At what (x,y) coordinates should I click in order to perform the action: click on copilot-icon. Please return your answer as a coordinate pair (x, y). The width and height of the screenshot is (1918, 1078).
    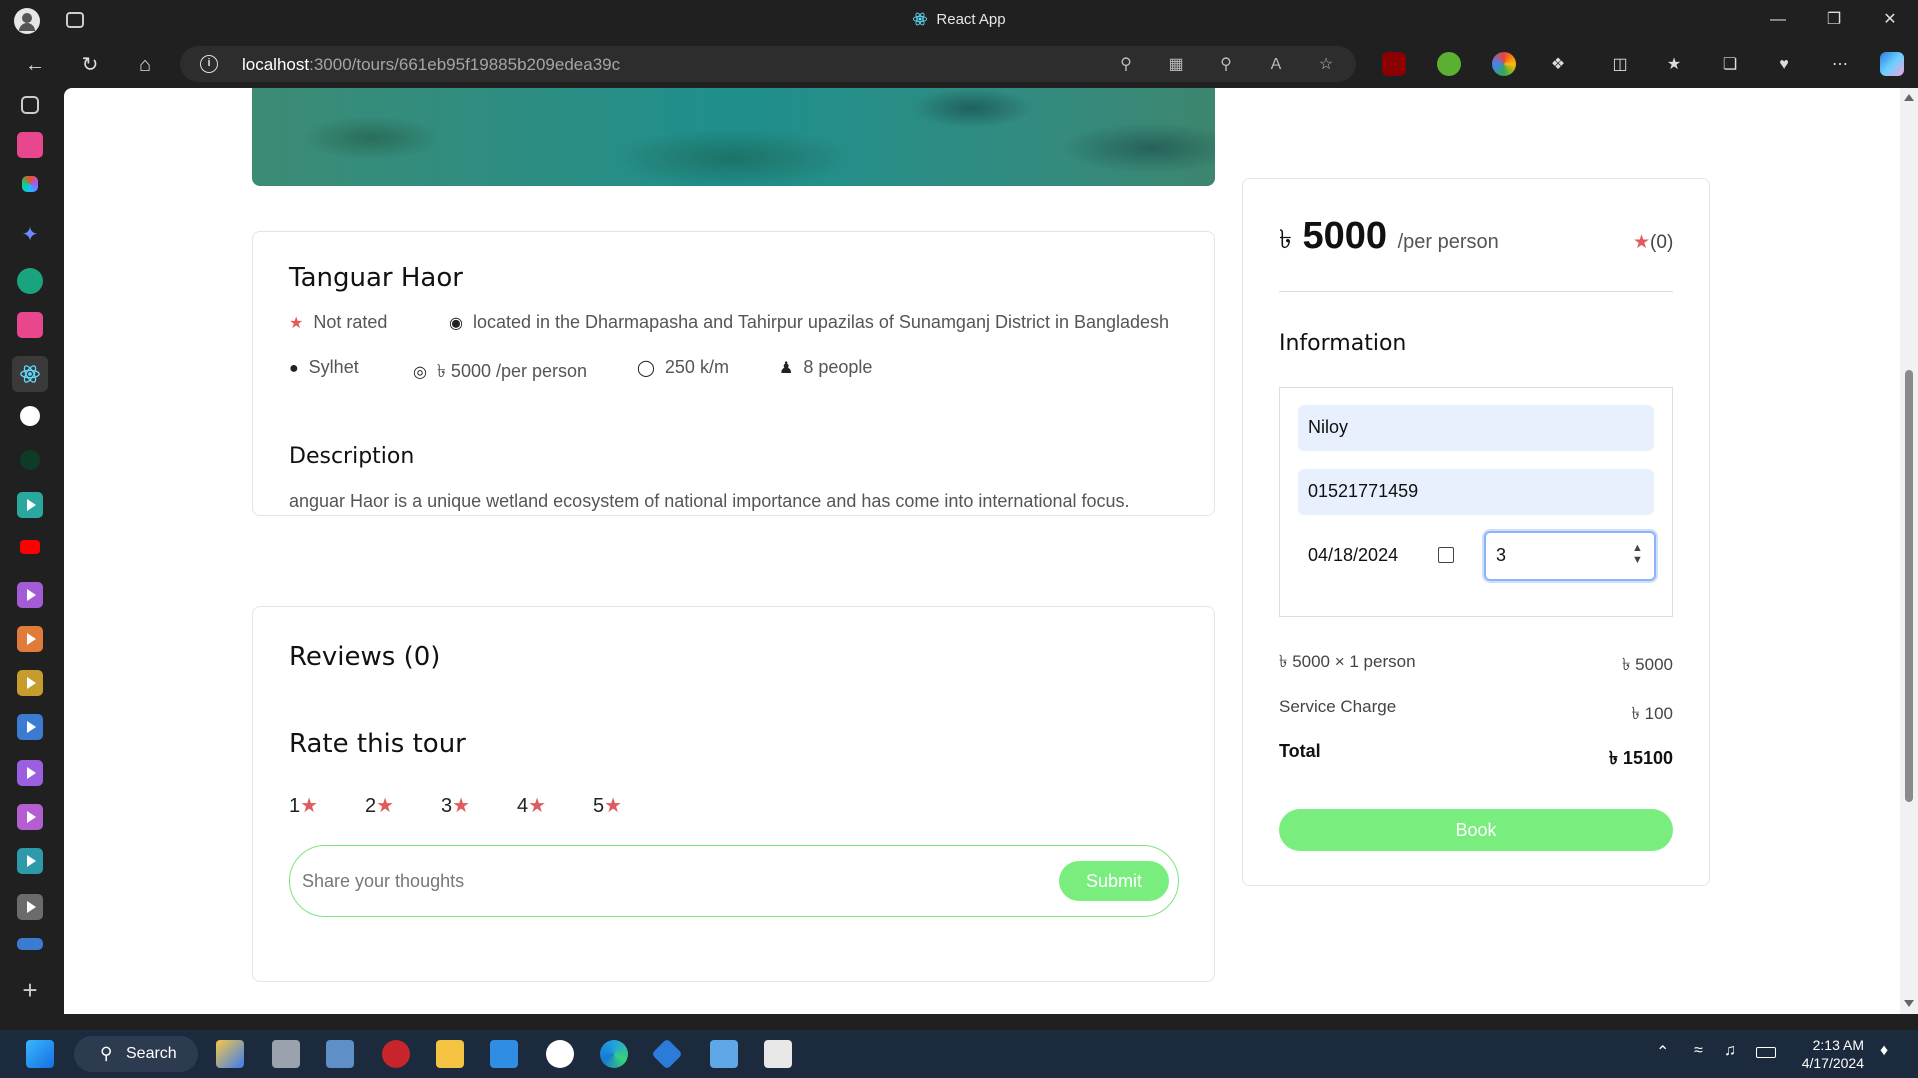
    Looking at the image, I should click on (1892, 64).